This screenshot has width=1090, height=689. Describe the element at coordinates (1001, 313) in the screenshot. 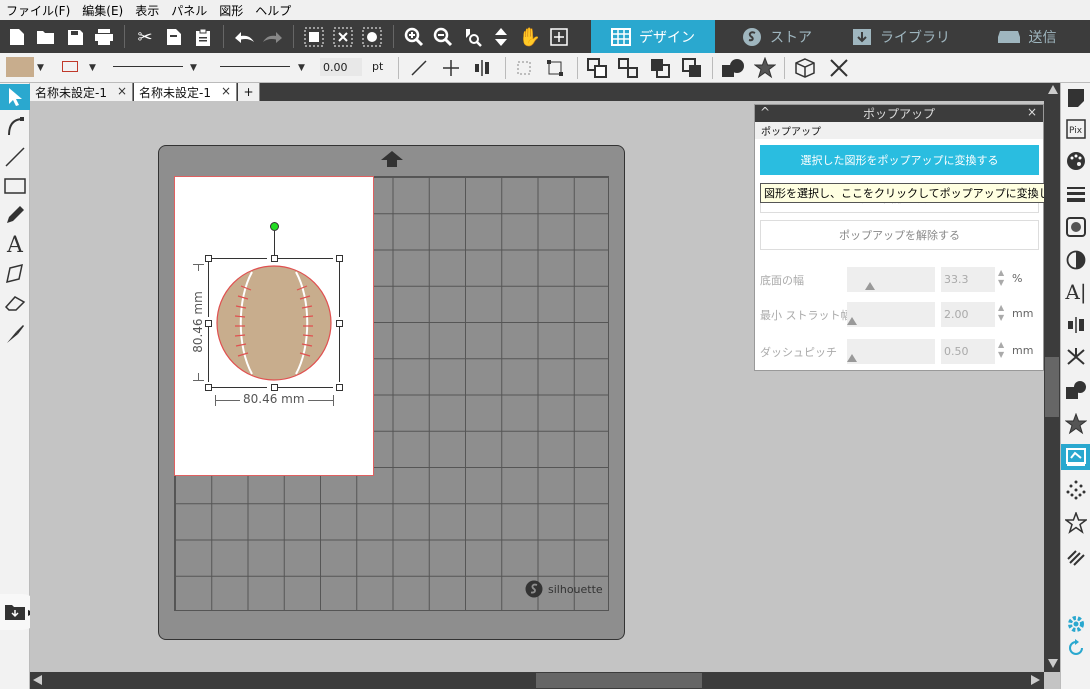

I see `min-strut-width-spinner: ▲ ▼` at that location.